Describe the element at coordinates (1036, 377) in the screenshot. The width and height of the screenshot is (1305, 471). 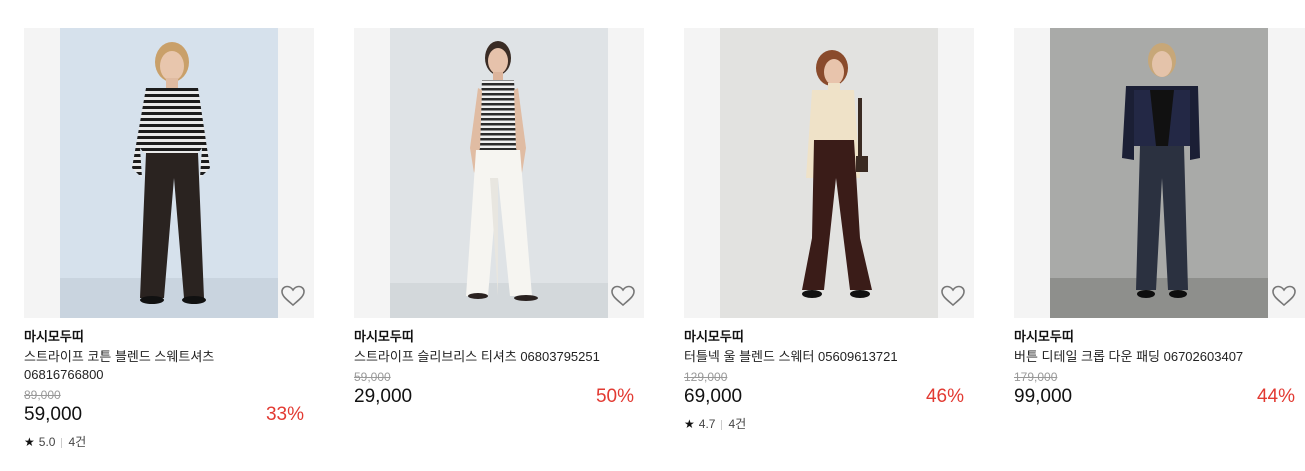
I see `original-price: 179,000` at that location.